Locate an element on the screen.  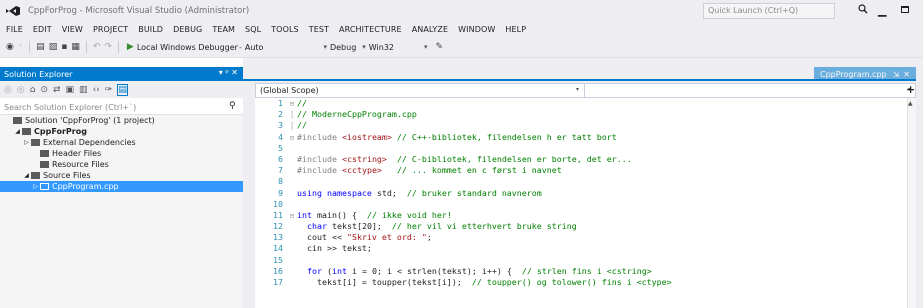
side-tool-tabs is located at coordinates (919, 183).